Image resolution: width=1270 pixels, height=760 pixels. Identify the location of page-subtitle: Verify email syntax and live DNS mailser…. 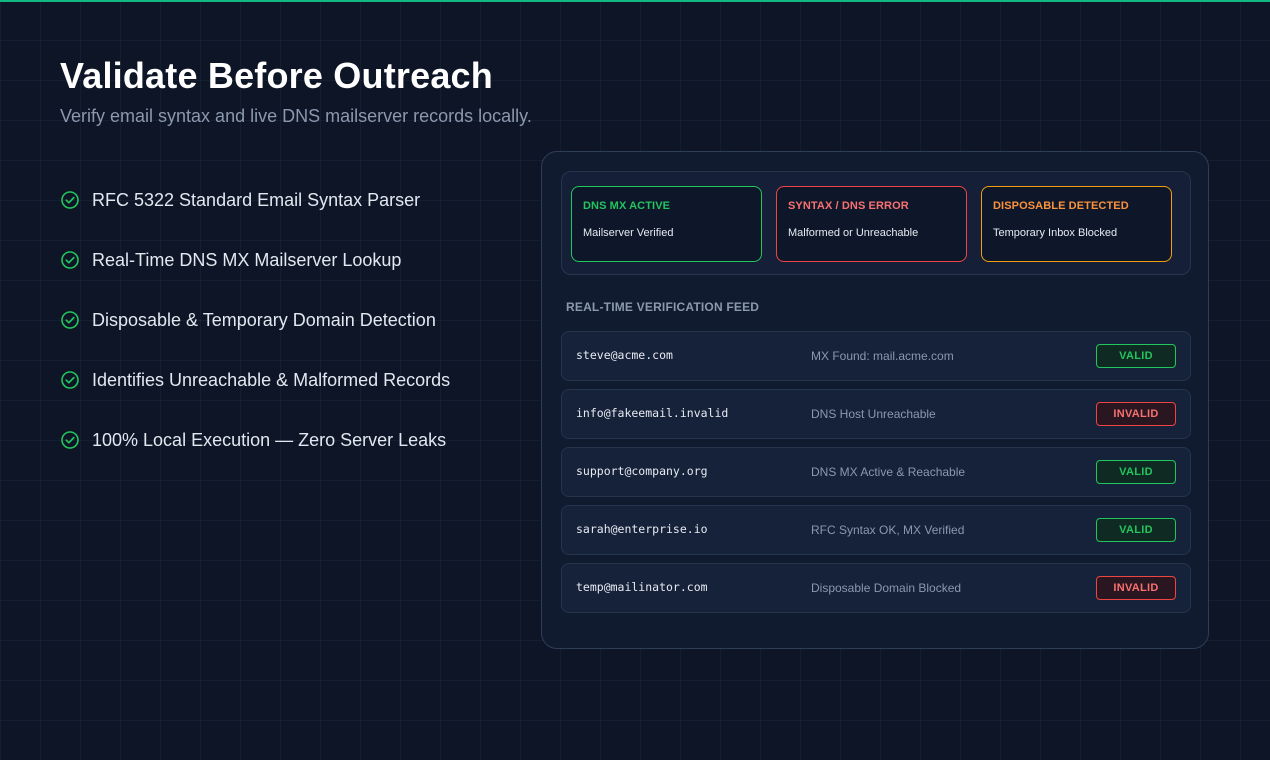
(296, 116).